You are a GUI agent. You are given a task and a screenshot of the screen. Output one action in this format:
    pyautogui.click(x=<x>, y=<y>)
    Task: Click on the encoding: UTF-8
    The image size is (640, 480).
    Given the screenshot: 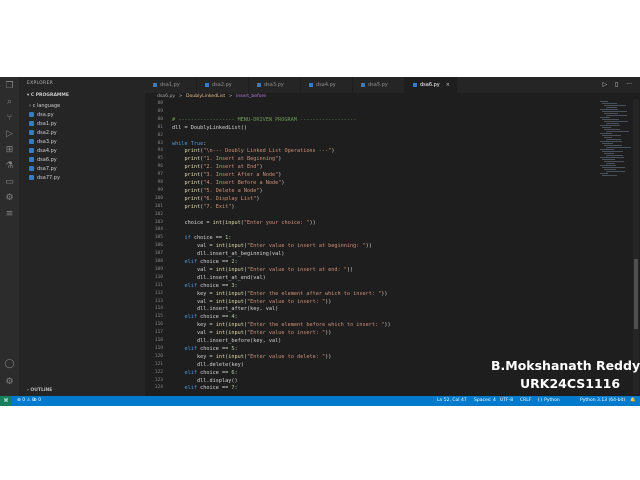 What is the action you would take?
    pyautogui.click(x=506, y=401)
    